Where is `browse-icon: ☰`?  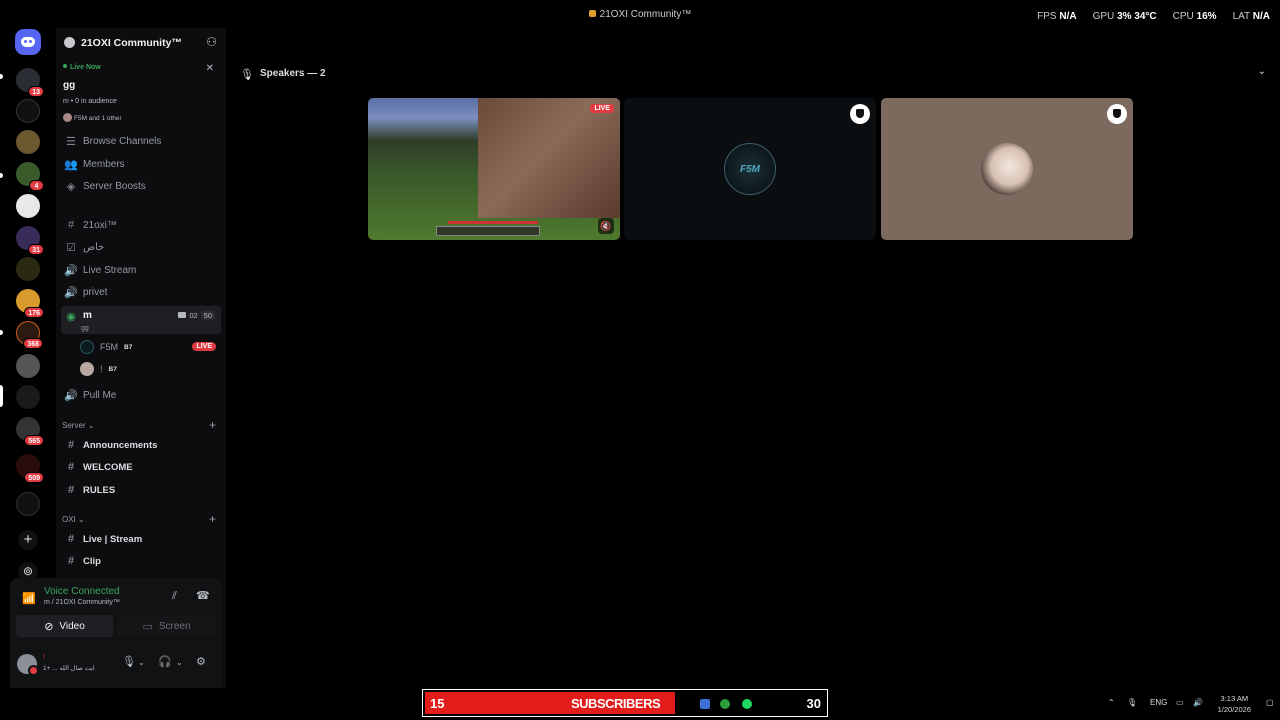 browse-icon: ☰ is located at coordinates (71, 141).